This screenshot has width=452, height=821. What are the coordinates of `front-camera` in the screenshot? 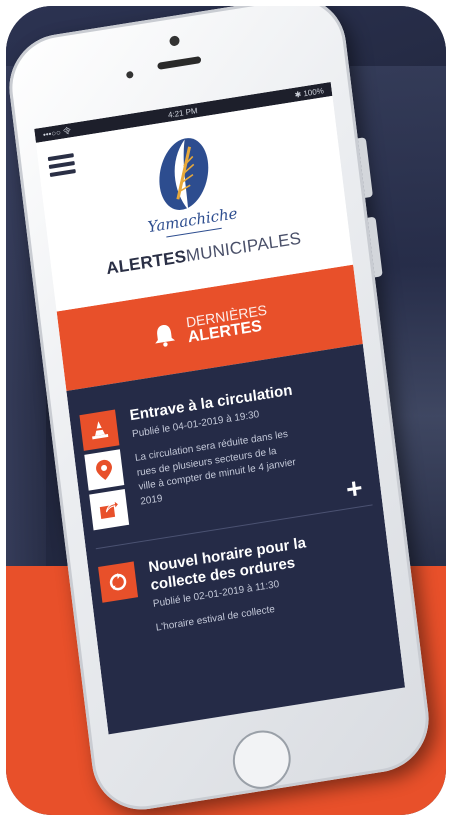 It's located at (174, 41).